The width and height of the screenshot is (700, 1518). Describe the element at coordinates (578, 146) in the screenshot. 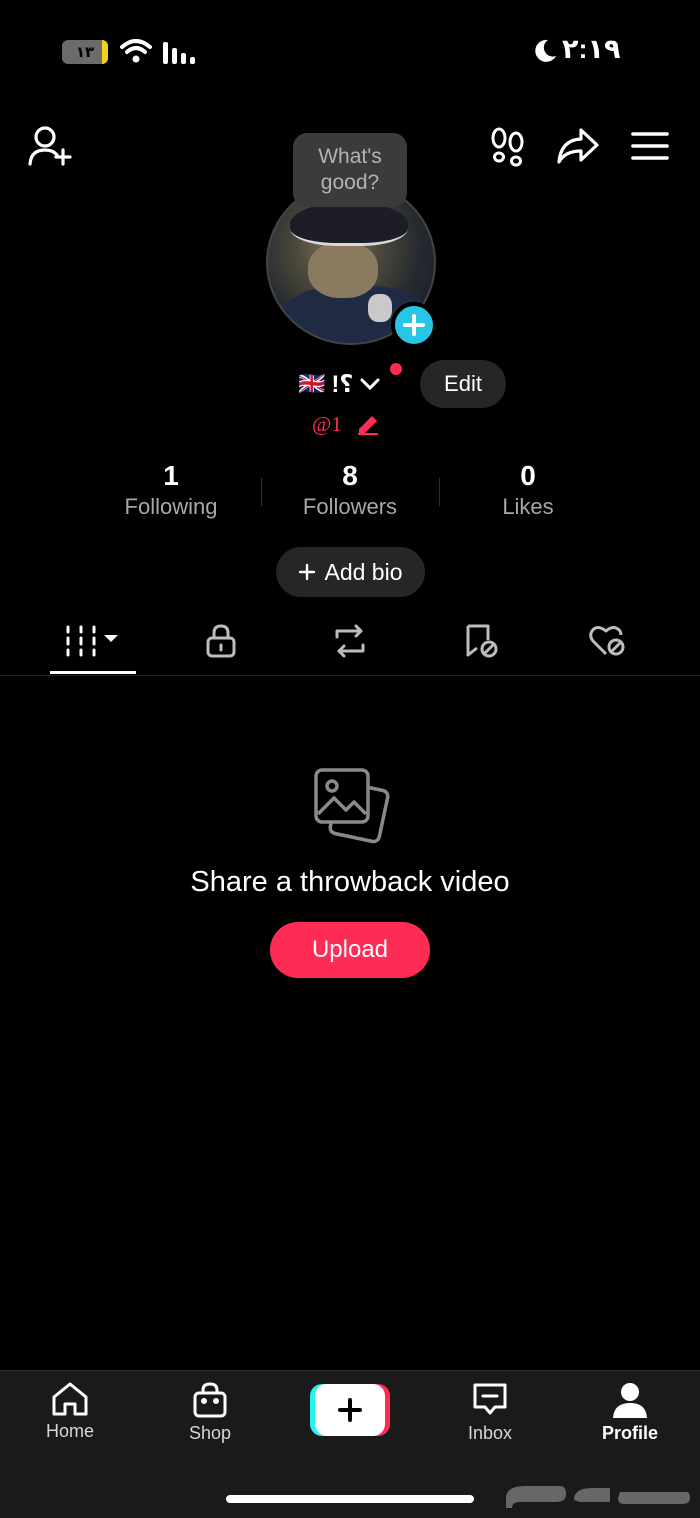

I see `share-icon` at that location.